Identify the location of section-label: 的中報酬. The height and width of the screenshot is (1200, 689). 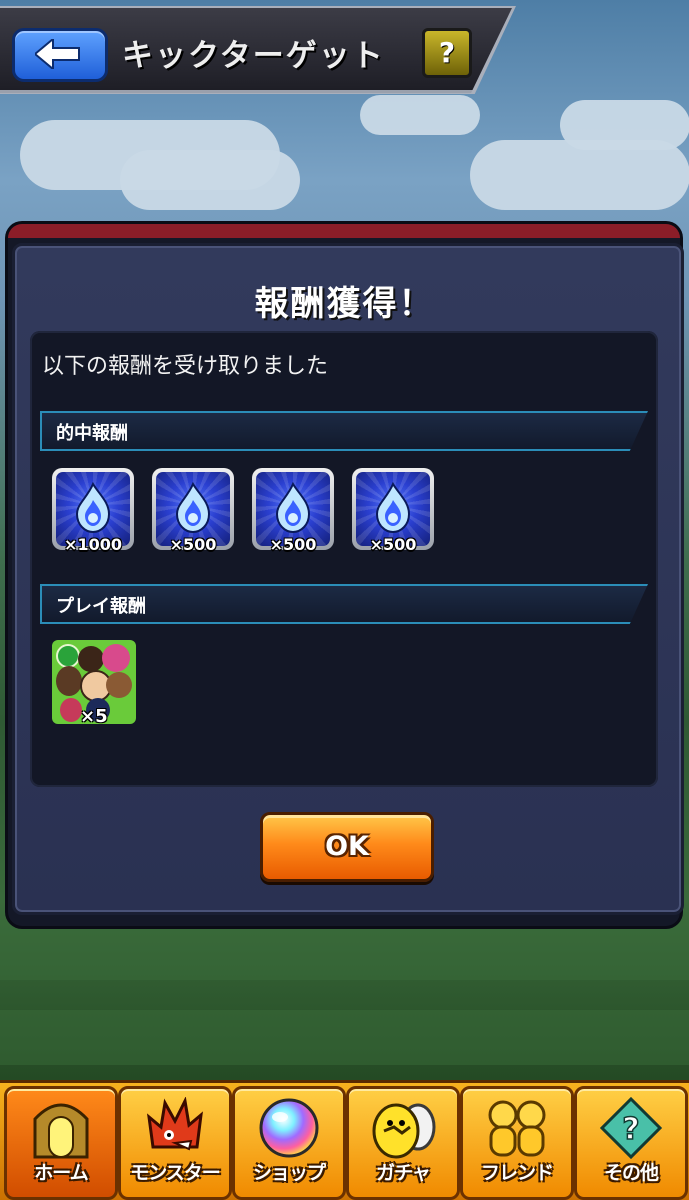
(92, 433).